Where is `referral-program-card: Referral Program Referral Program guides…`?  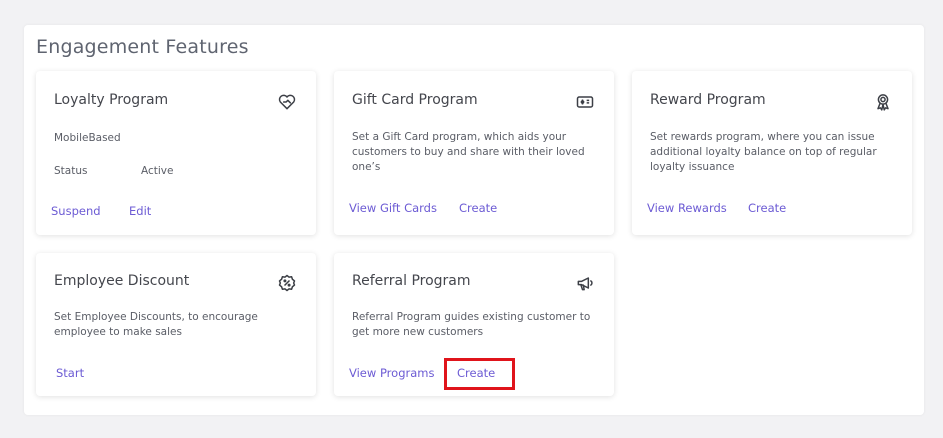
referral-program-card: Referral Program Referral Program guides… is located at coordinates (474, 324).